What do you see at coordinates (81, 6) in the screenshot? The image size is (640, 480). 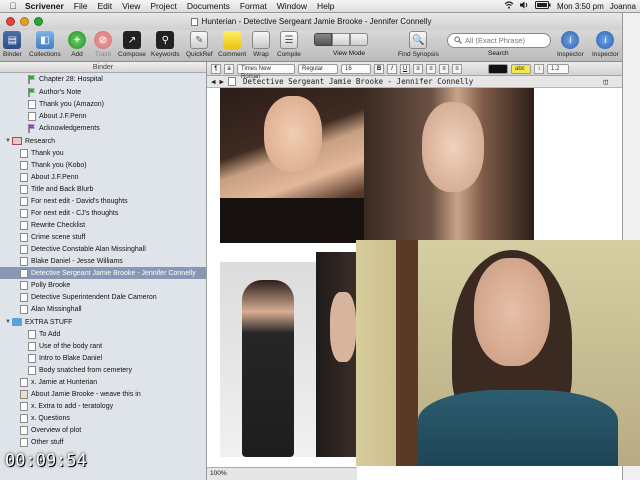 I see `menu-file: File` at bounding box center [81, 6].